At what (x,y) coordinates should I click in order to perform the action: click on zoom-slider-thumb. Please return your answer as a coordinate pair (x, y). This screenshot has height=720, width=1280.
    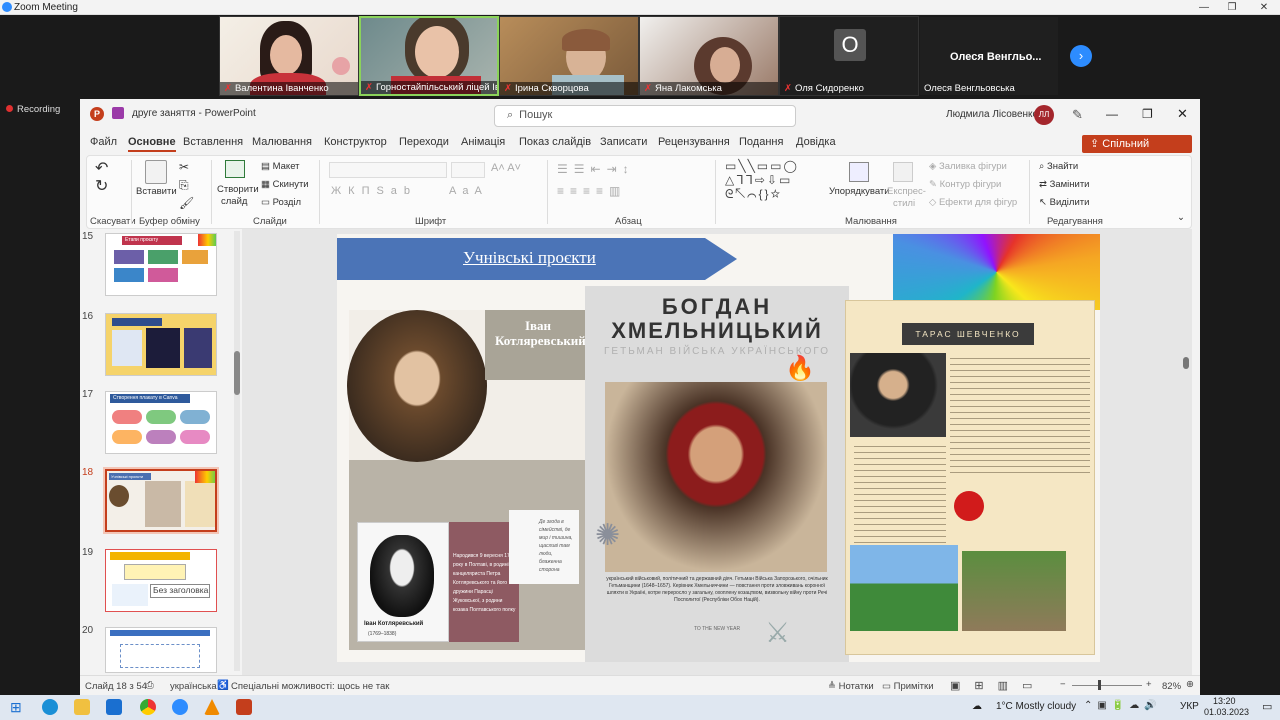
    Looking at the image, I should click on (1099, 685).